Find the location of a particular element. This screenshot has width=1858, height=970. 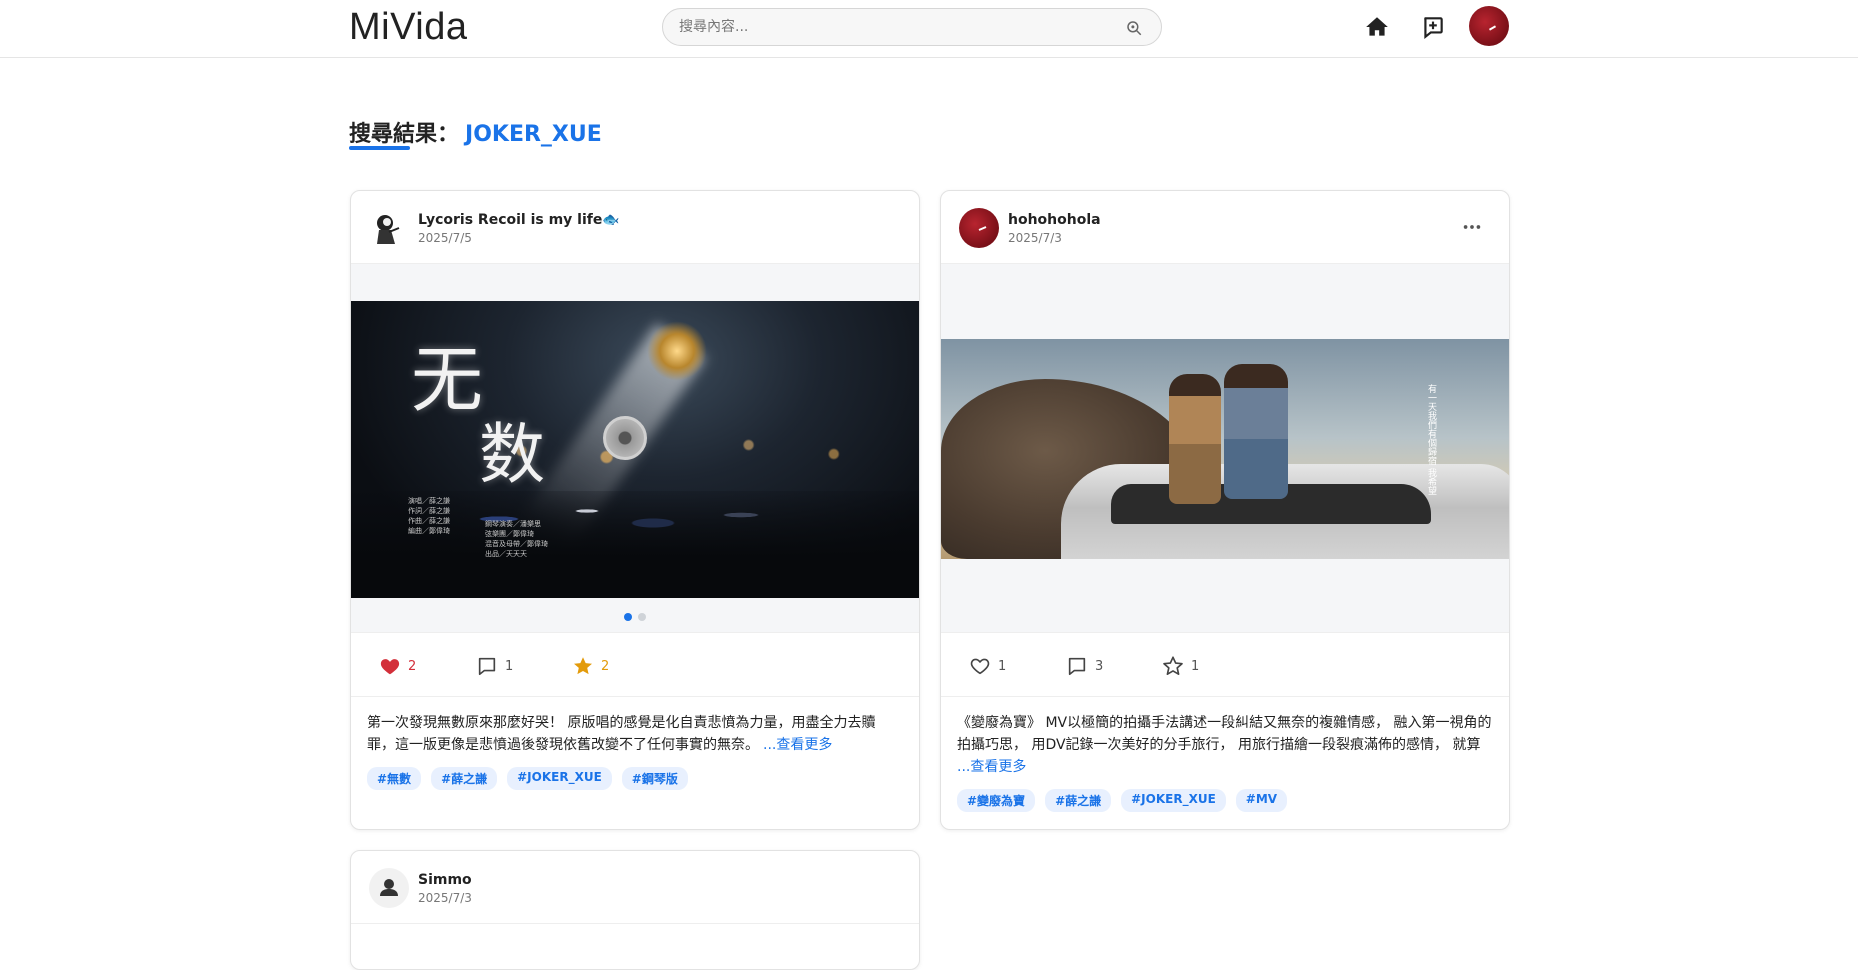

comment-count: 3 is located at coordinates (1099, 666).